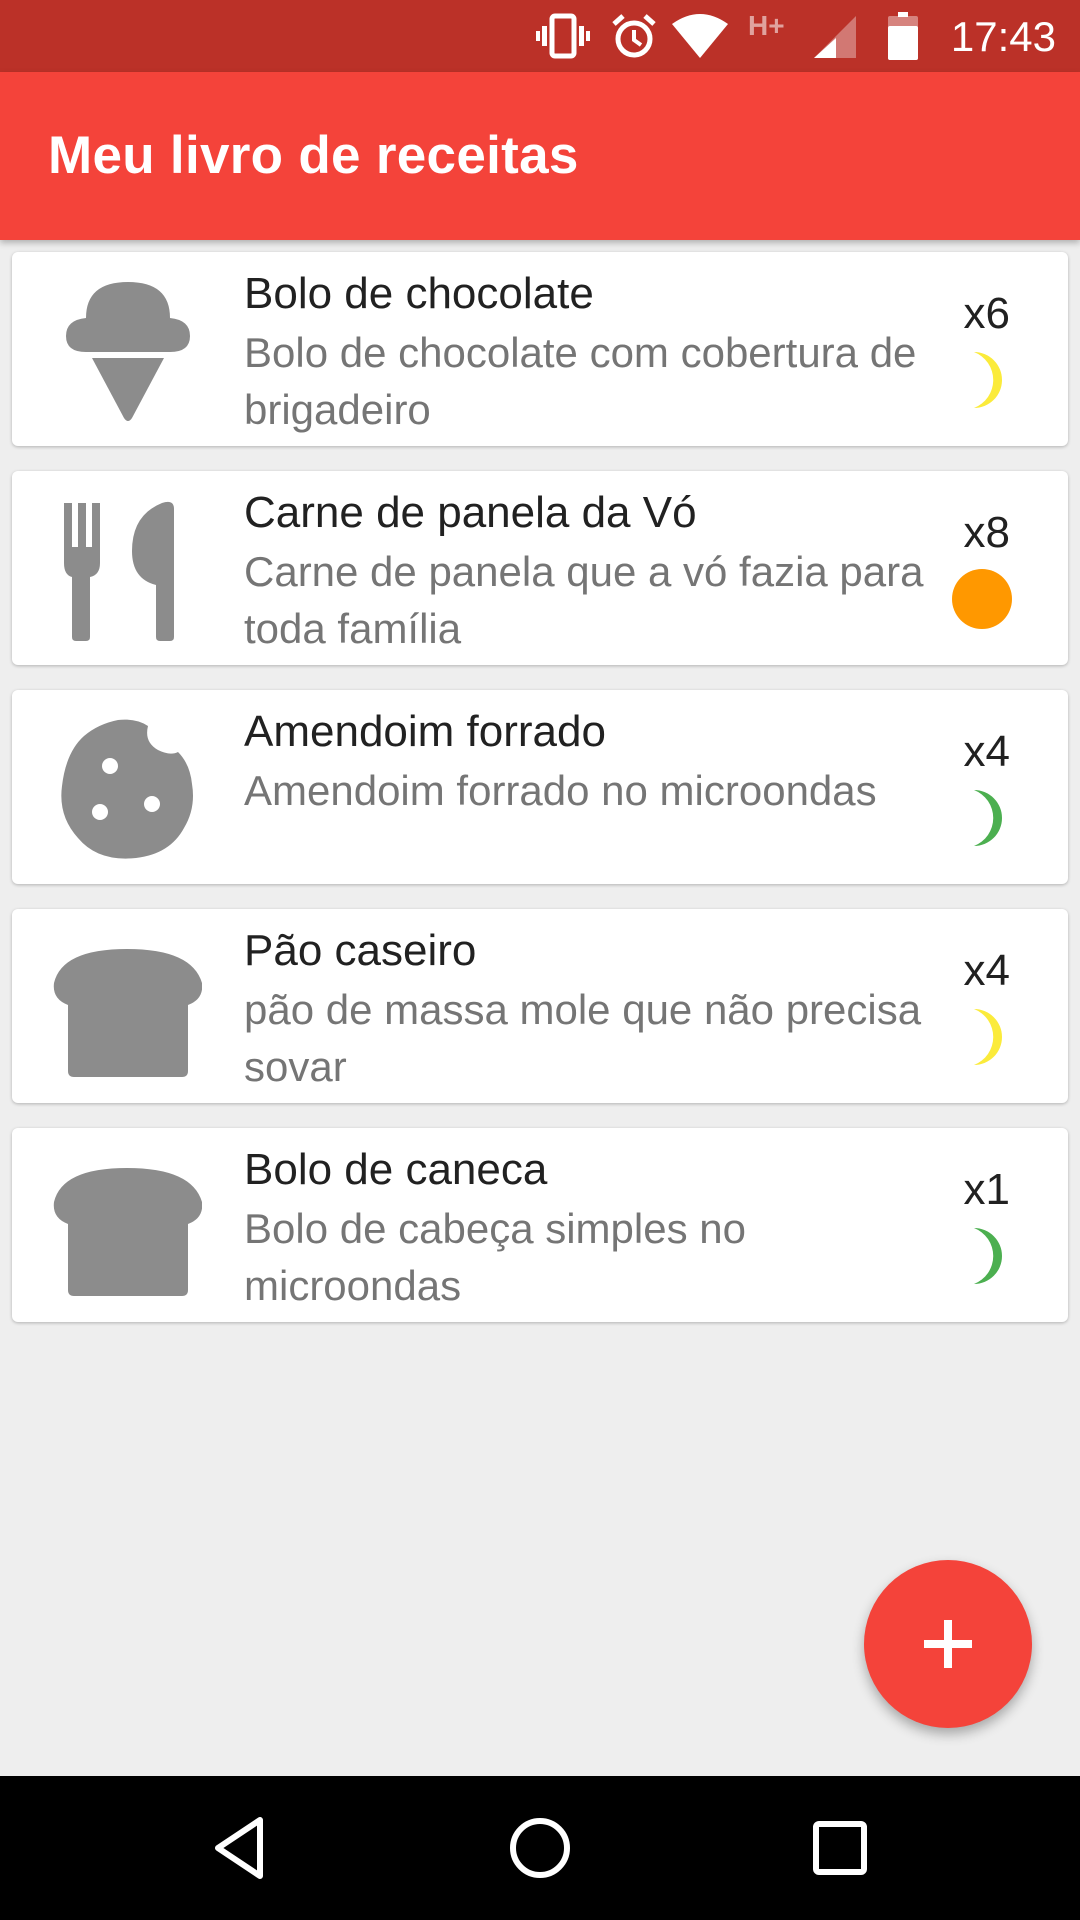  I want to click on recipe-description: Bolo de cabeça simples no microondas, so click(495, 1257).